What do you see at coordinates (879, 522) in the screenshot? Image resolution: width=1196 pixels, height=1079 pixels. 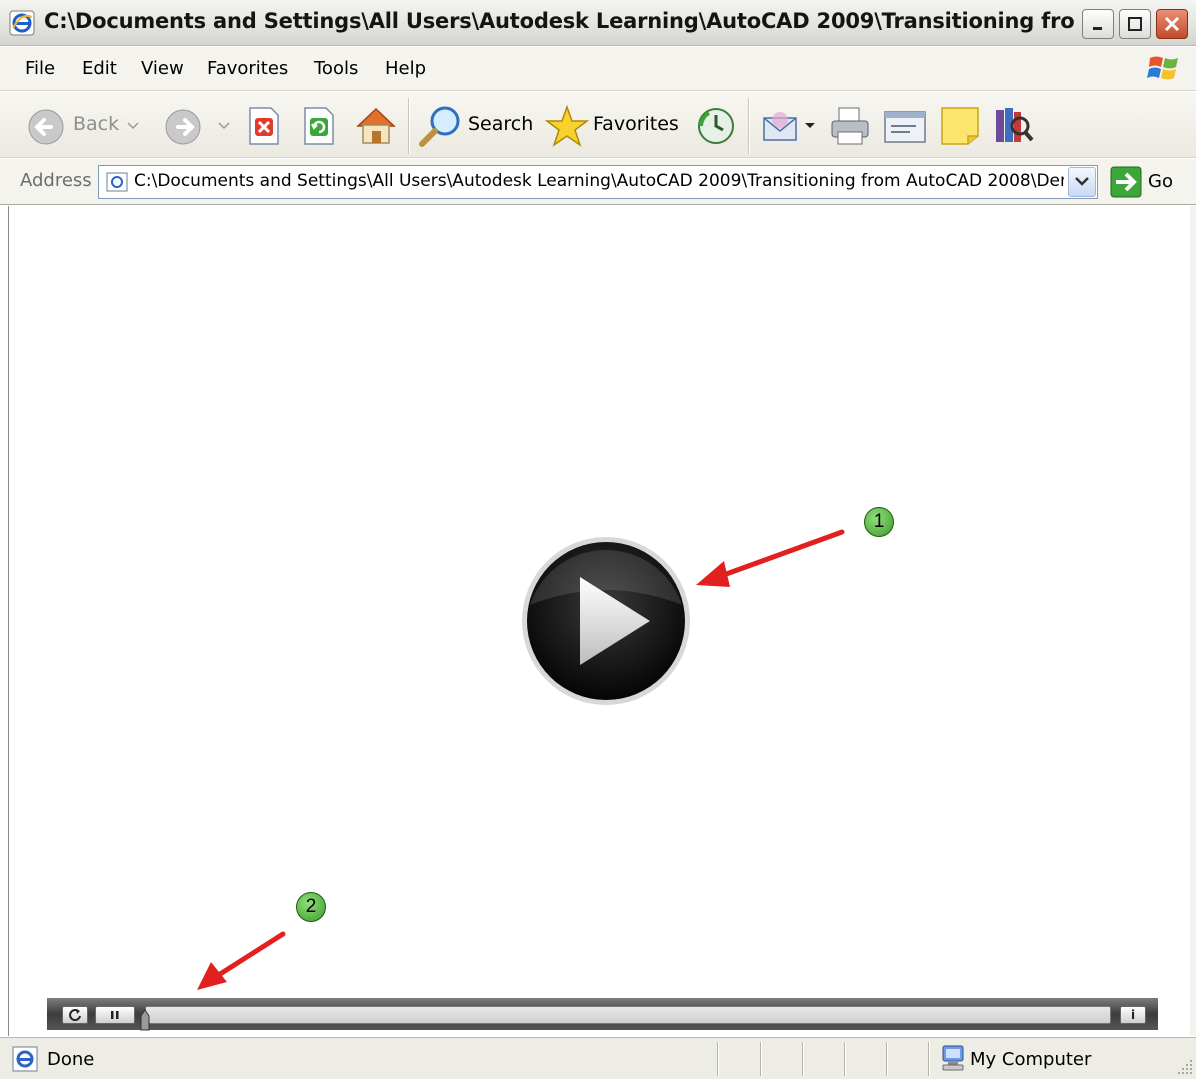 I see `callout-badge-1: 1` at bounding box center [879, 522].